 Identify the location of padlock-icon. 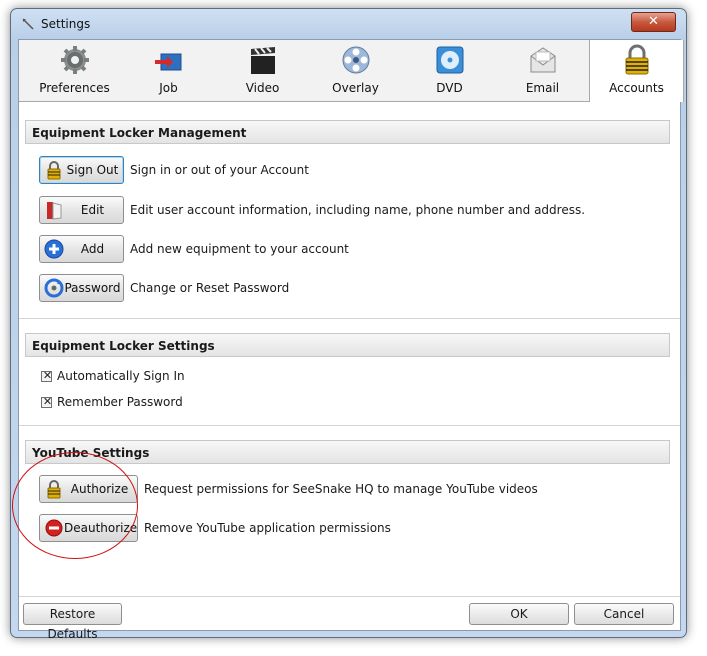
(637, 59).